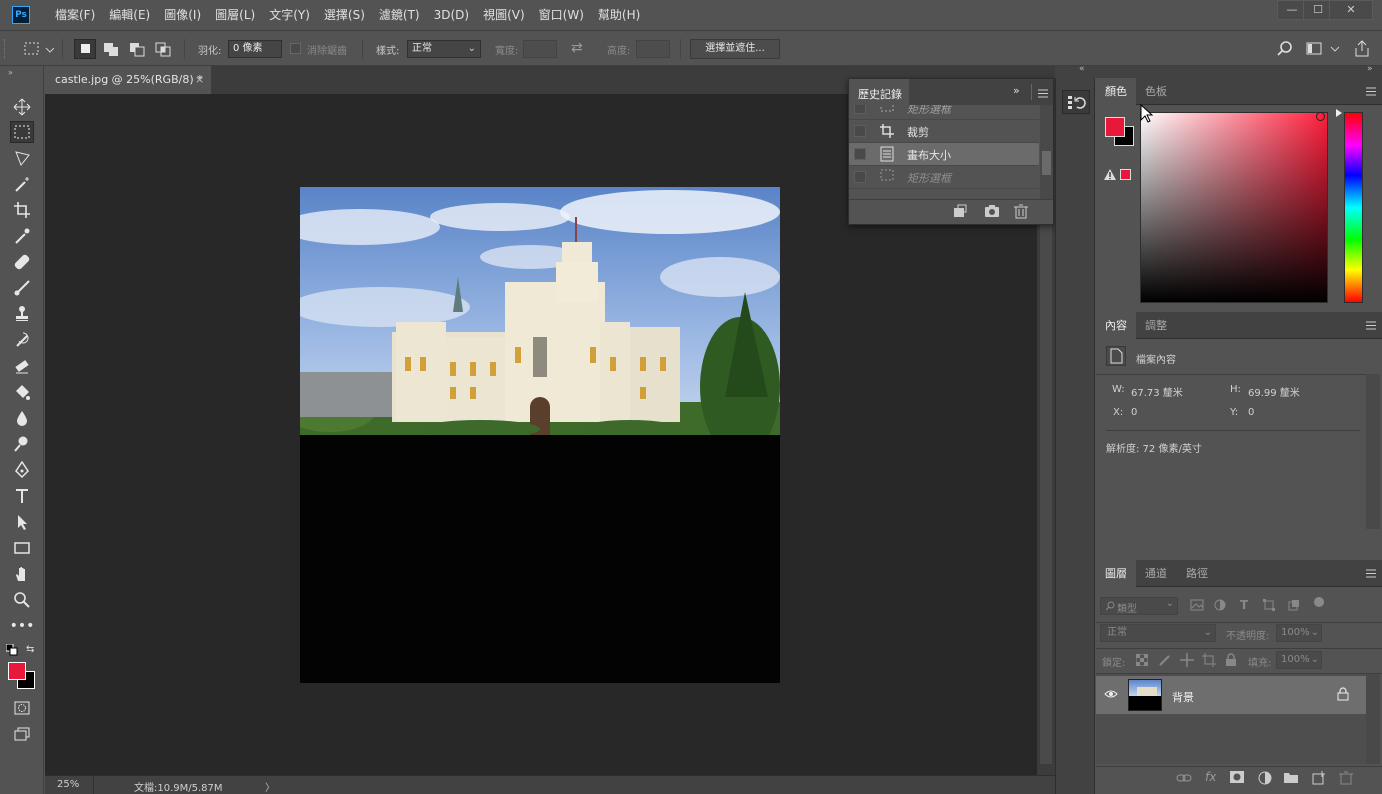  Describe the element at coordinates (22, 366) in the screenshot. I see `eraser-tool` at that location.